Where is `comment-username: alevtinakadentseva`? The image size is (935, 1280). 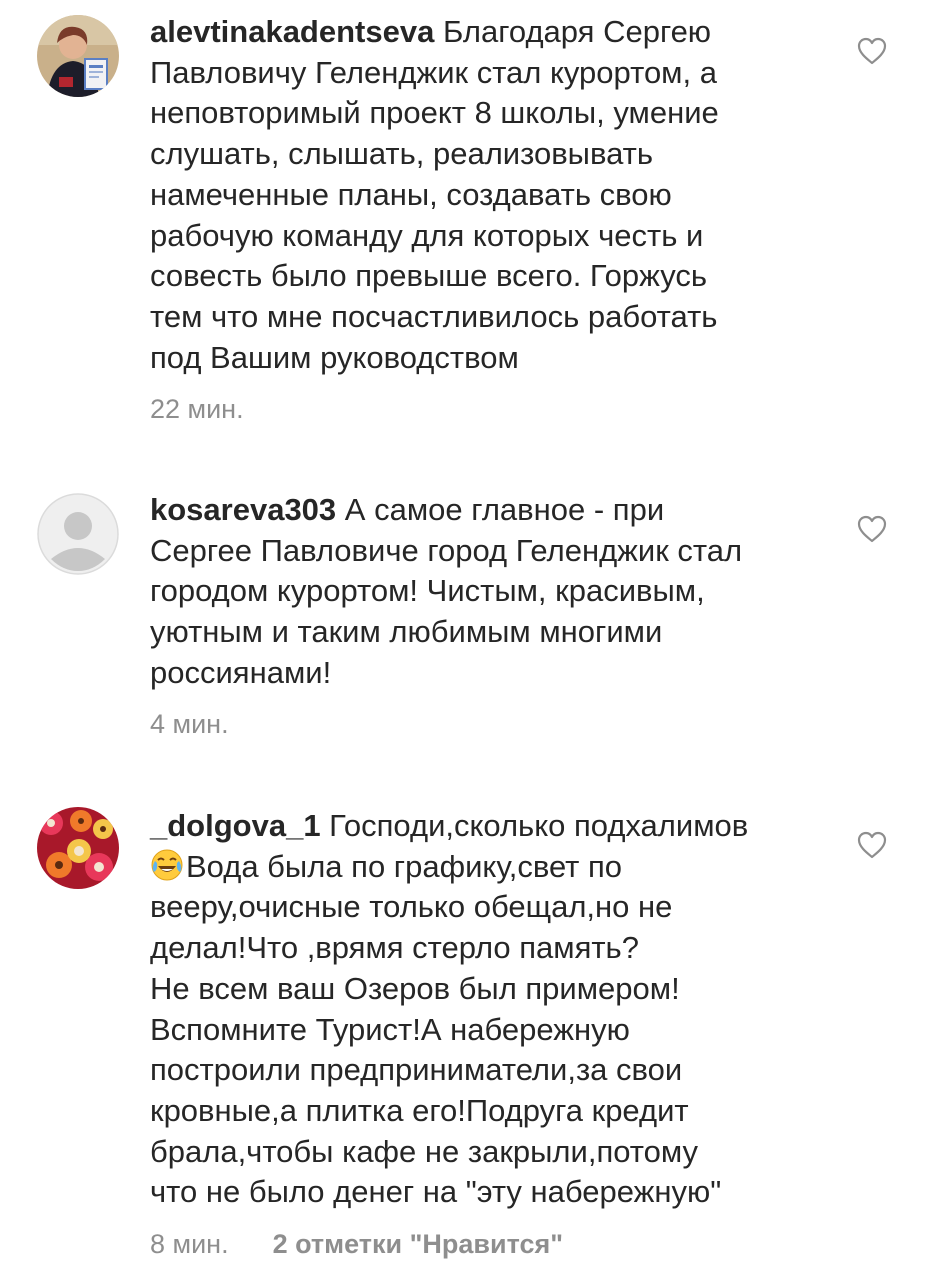 comment-username: alevtinakadentseva is located at coordinates (292, 31).